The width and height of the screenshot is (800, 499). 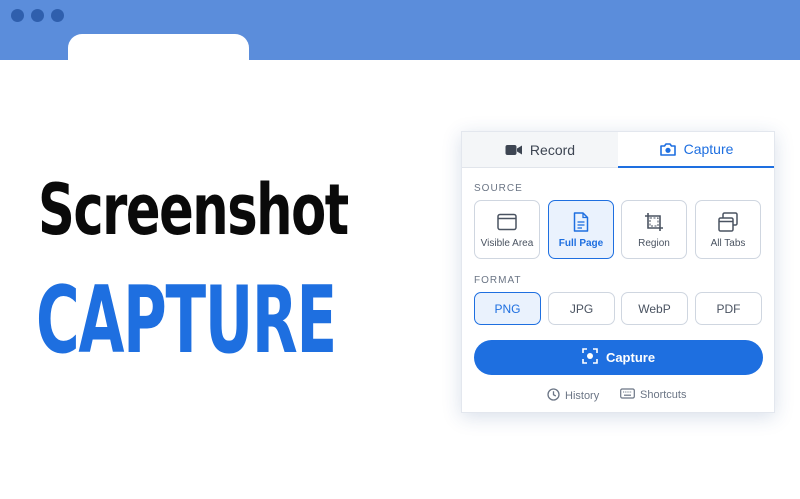 I want to click on source-region: Region, so click(x=654, y=229).